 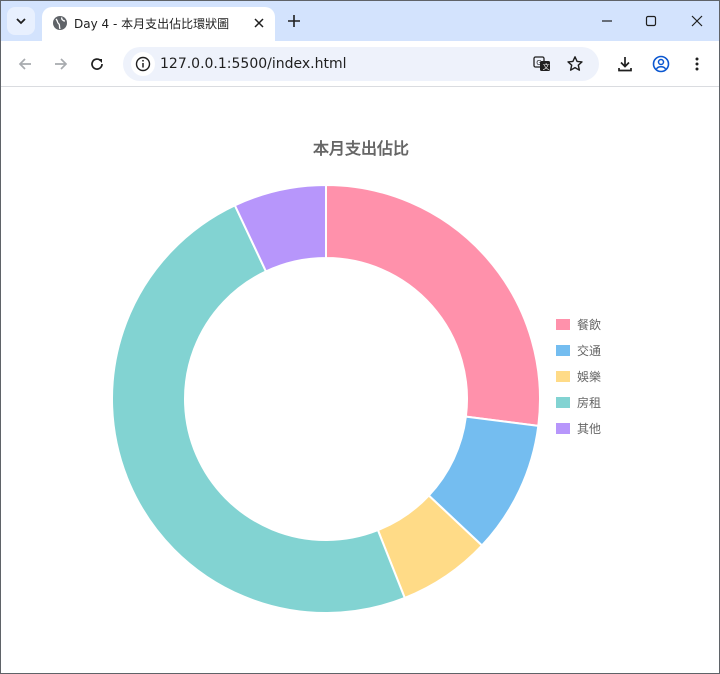 I want to click on profile-button, so click(x=661, y=64).